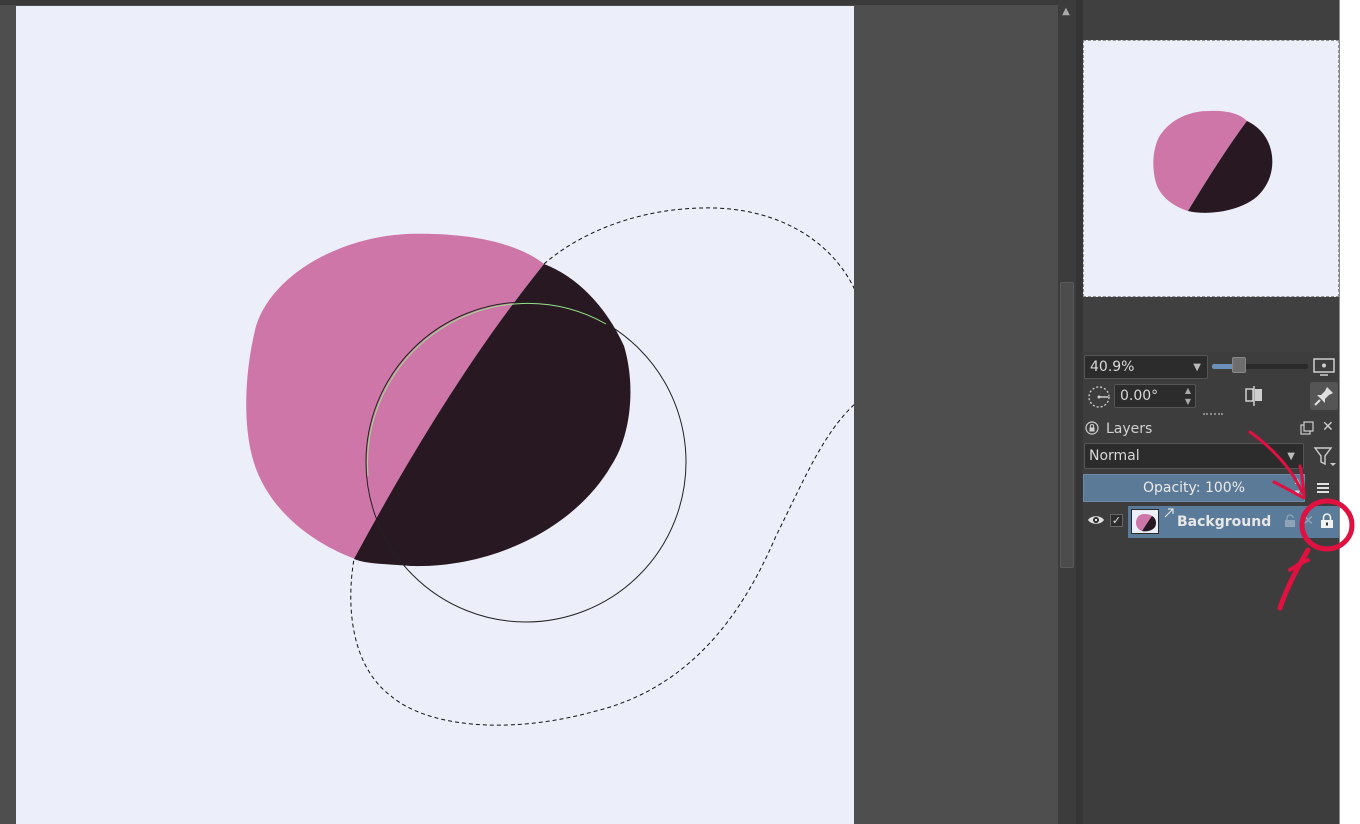  I want to click on opacity-spinner: ▲ ▼, so click(1297, 488).